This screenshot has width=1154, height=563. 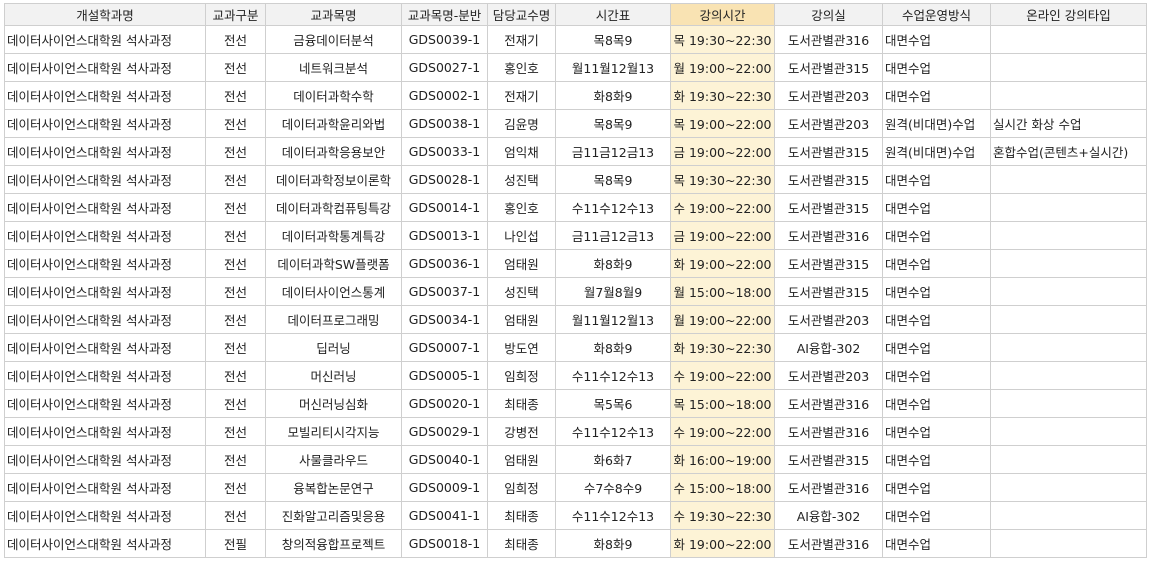 I want to click on course-name-cell: 금융데이터분석, so click(x=333, y=39).